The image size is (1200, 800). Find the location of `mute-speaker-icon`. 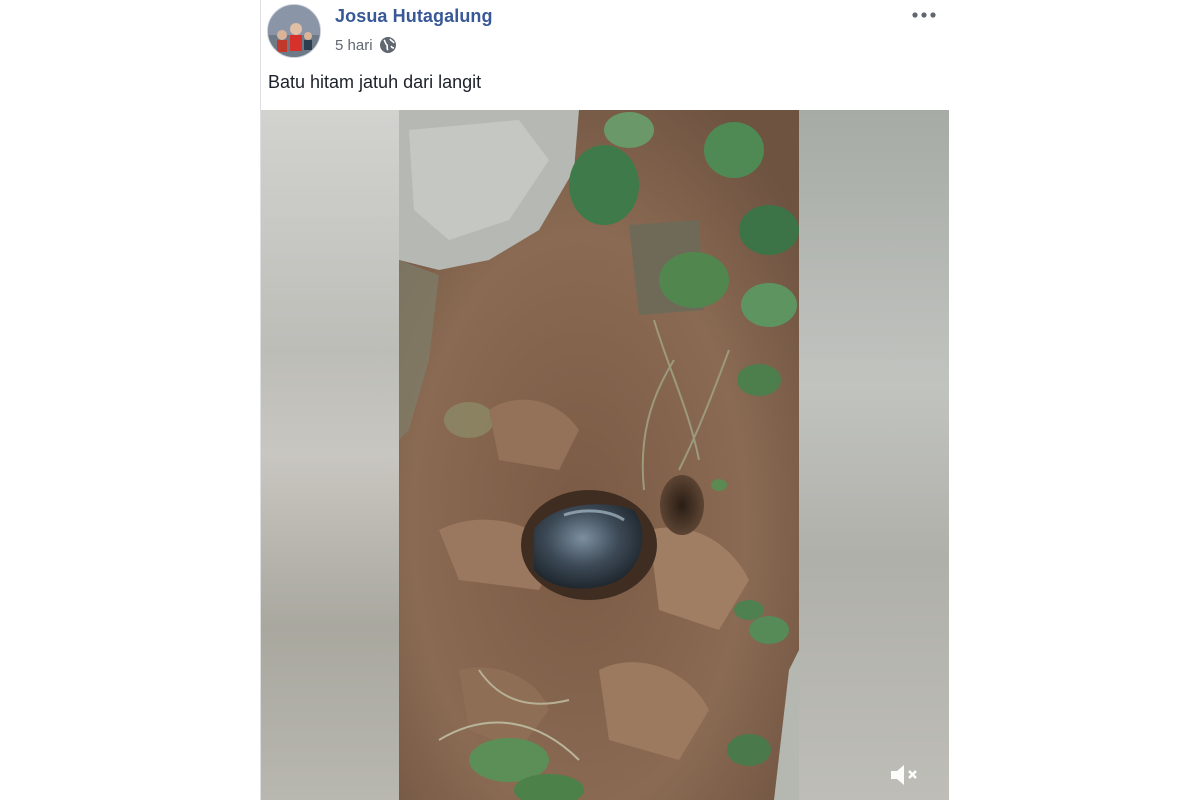

mute-speaker-icon is located at coordinates (904, 775).